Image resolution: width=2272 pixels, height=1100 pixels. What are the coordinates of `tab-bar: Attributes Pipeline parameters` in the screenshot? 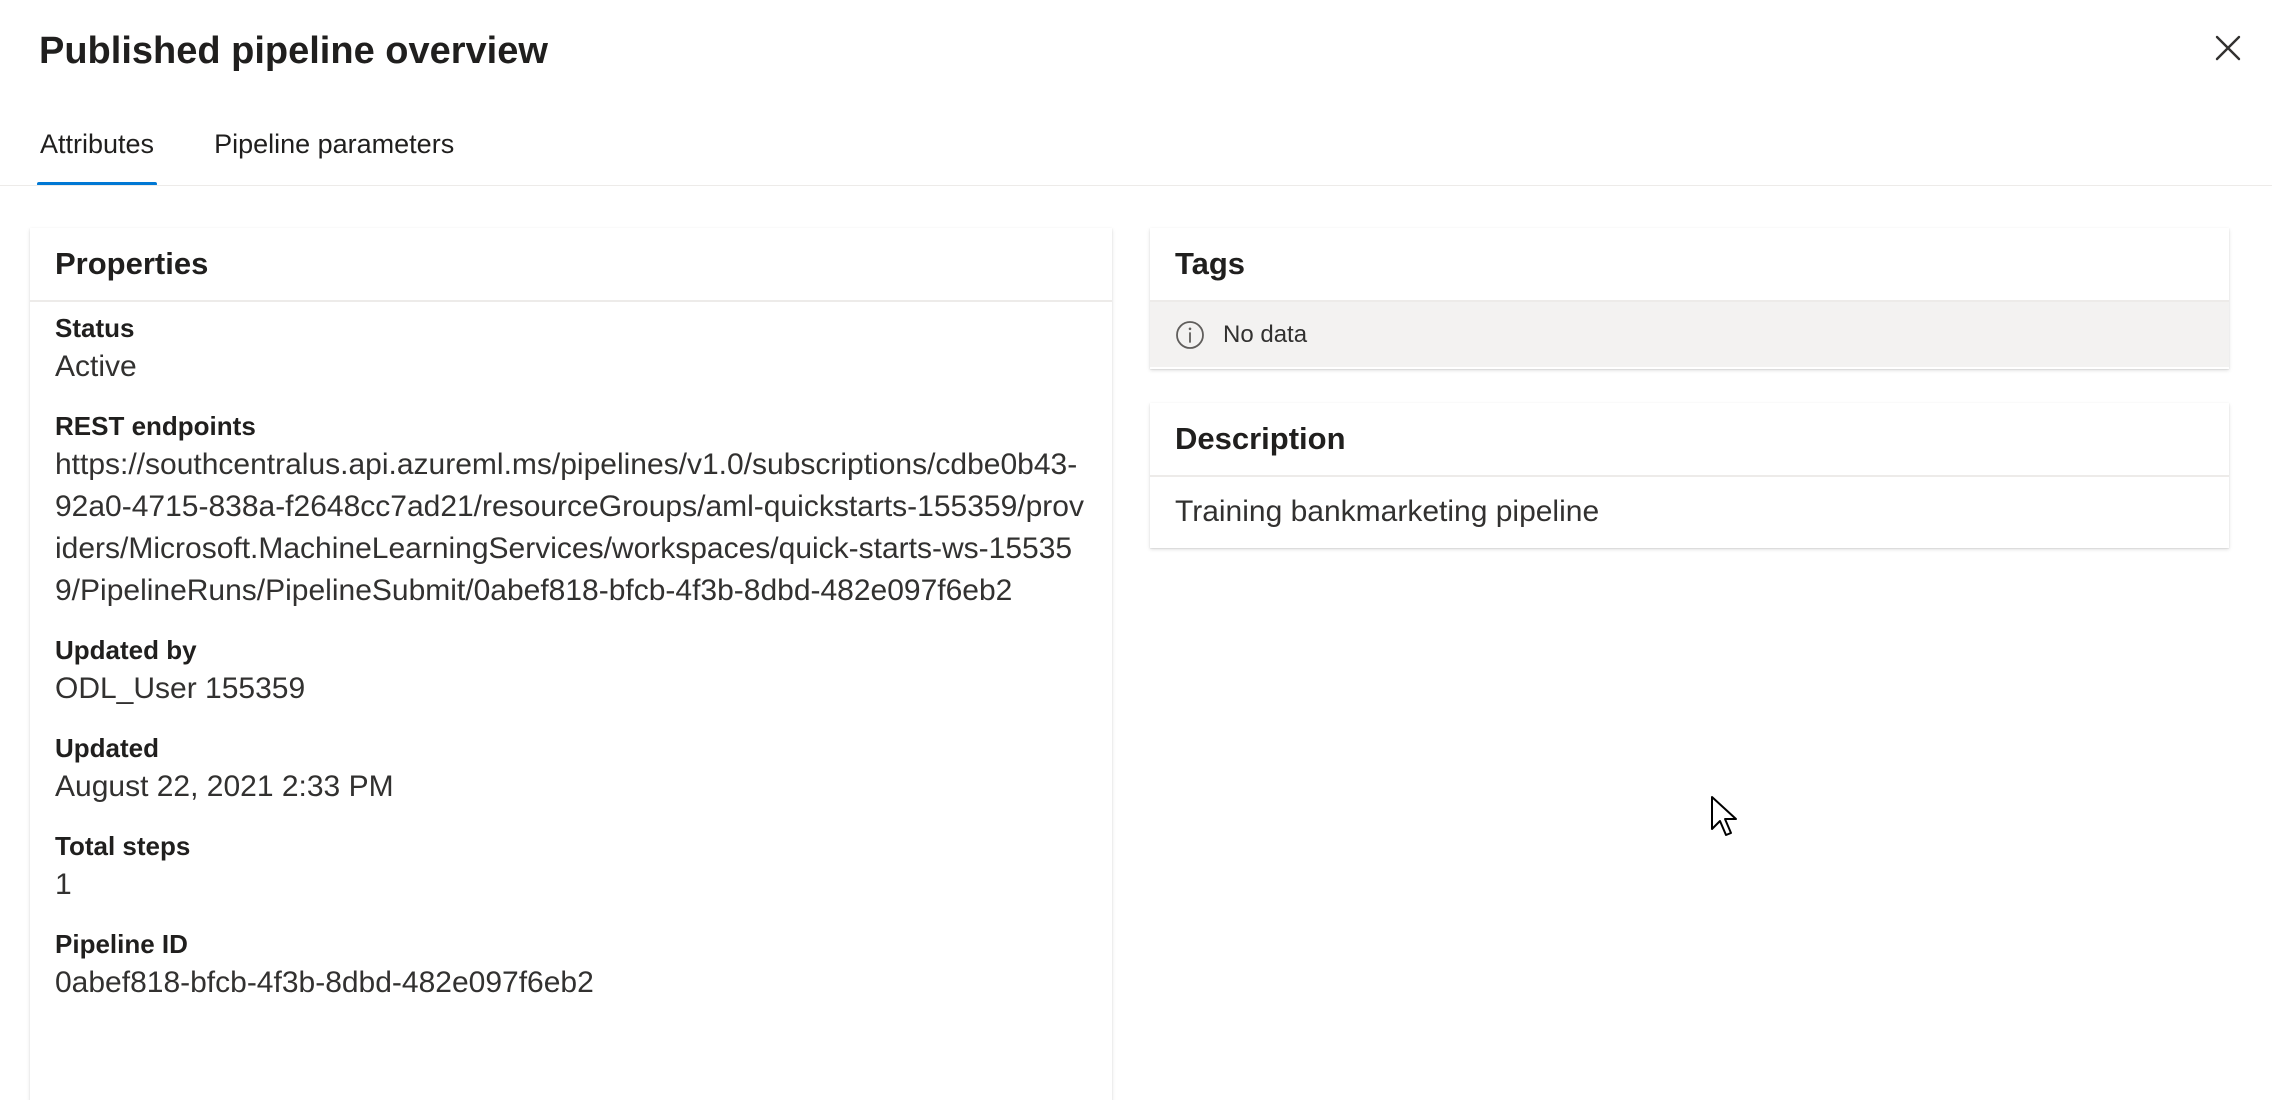 It's located at (274, 149).